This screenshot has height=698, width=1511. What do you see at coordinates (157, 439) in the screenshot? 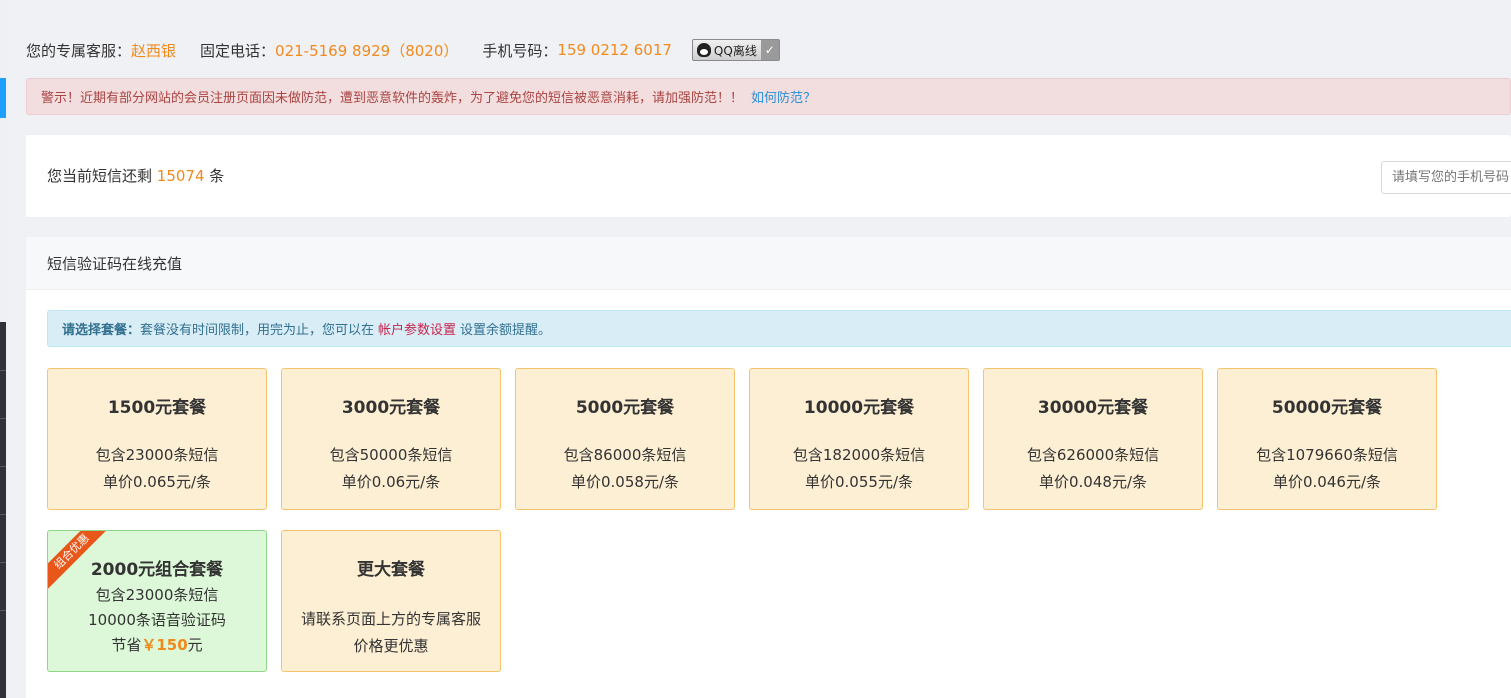
I see `package-card-1500: 1500元套餐 包含23000条短信 单价0.065元/条` at bounding box center [157, 439].